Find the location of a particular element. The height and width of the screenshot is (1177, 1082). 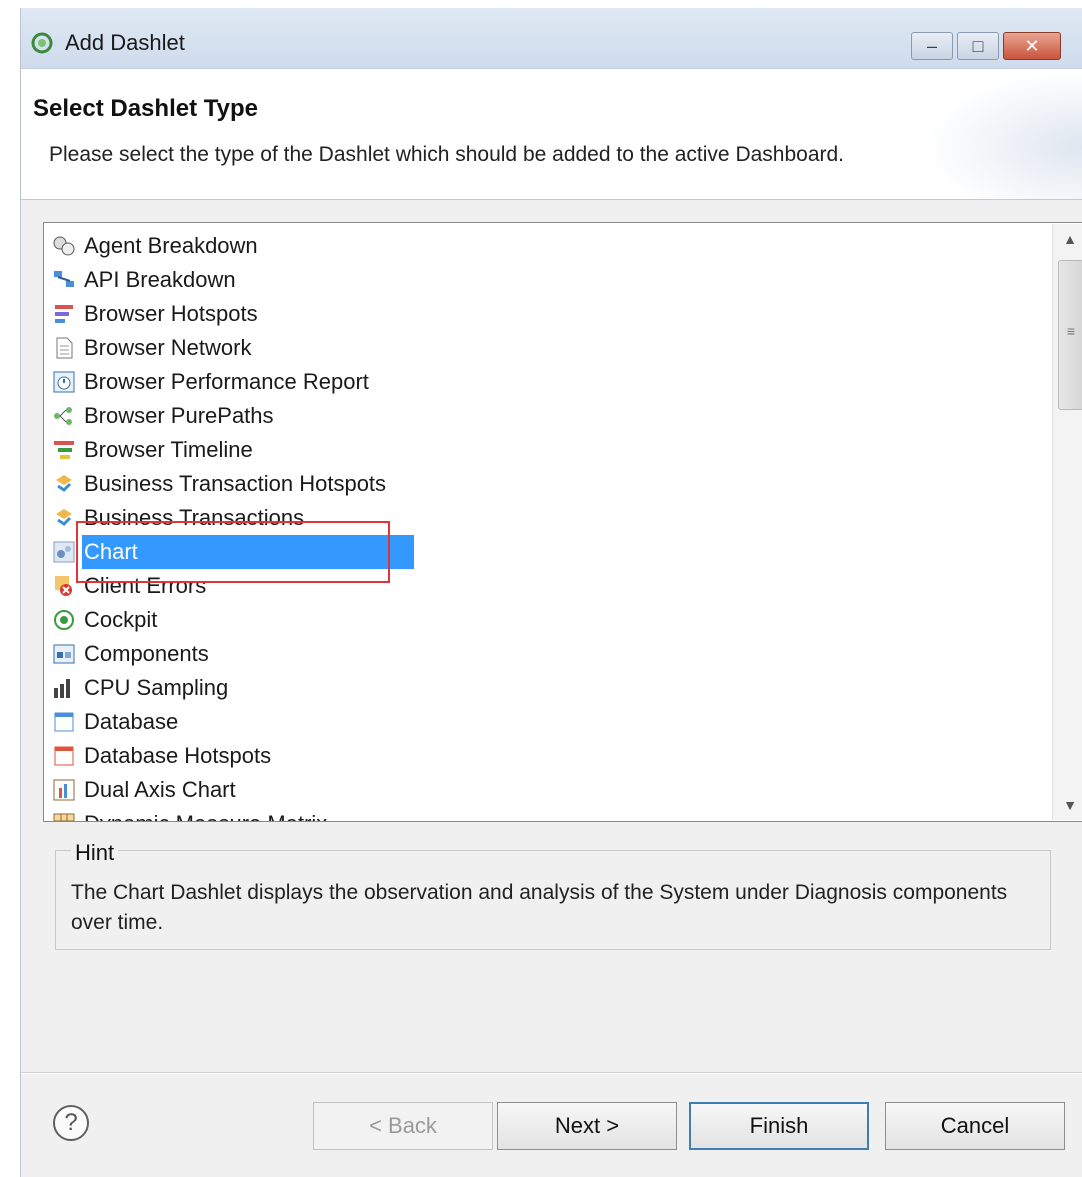

list-item: Cockpit is located at coordinates (544, 620).